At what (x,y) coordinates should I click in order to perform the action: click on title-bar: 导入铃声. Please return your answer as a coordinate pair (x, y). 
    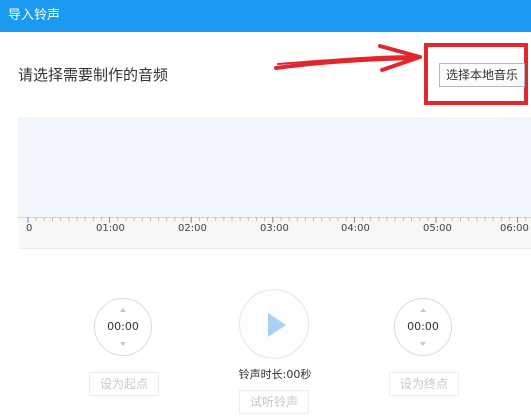
    Looking at the image, I should click on (265, 16).